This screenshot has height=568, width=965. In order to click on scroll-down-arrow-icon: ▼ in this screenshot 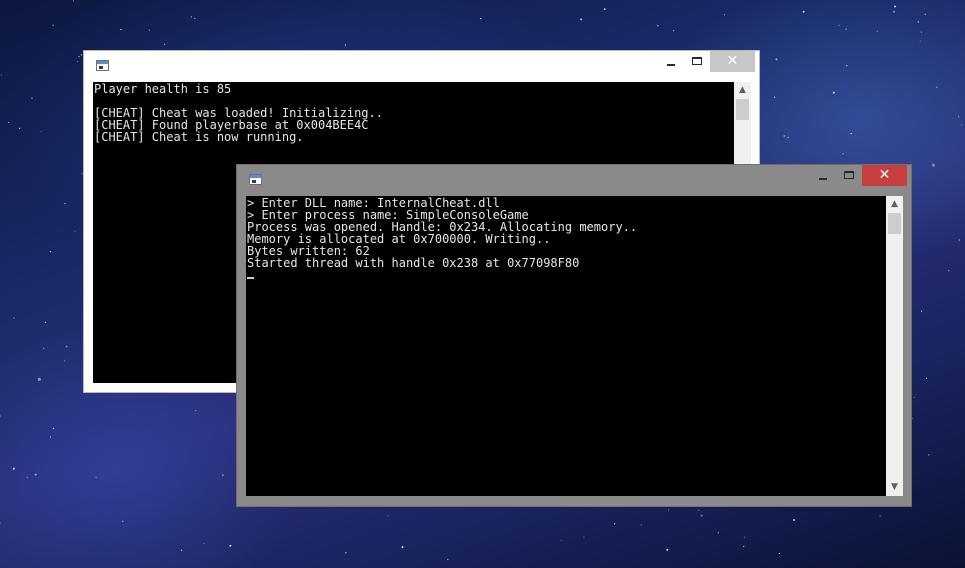, I will do `click(894, 487)`.